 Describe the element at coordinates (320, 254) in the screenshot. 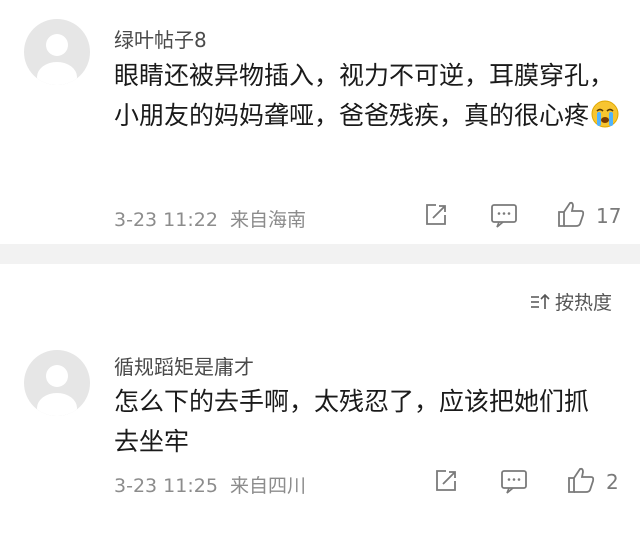

I see `section-divider` at that location.